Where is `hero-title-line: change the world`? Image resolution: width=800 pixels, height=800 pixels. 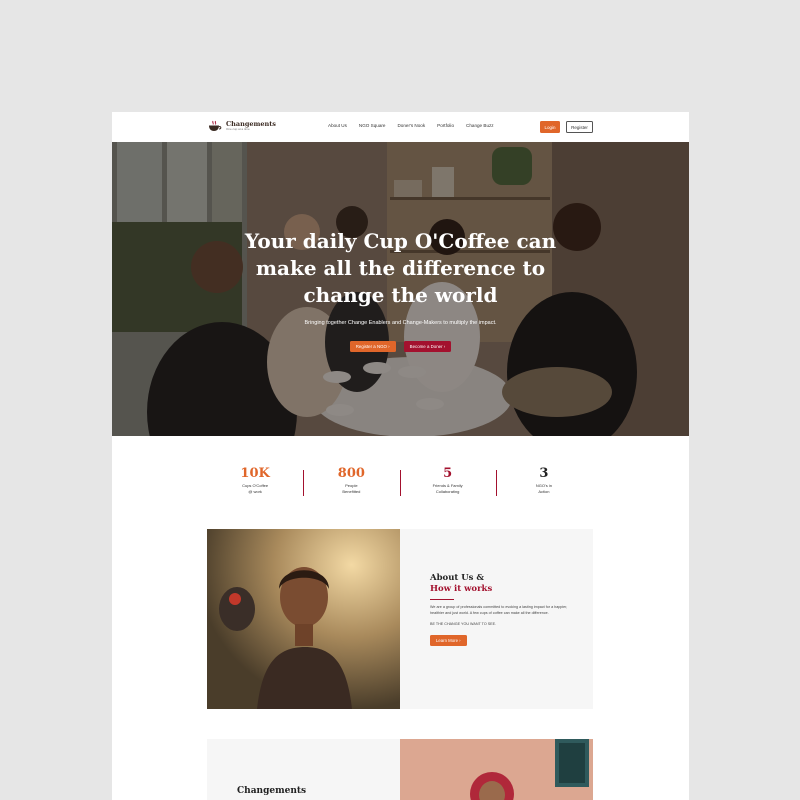
hero-title-line: change the world is located at coordinates (400, 295).